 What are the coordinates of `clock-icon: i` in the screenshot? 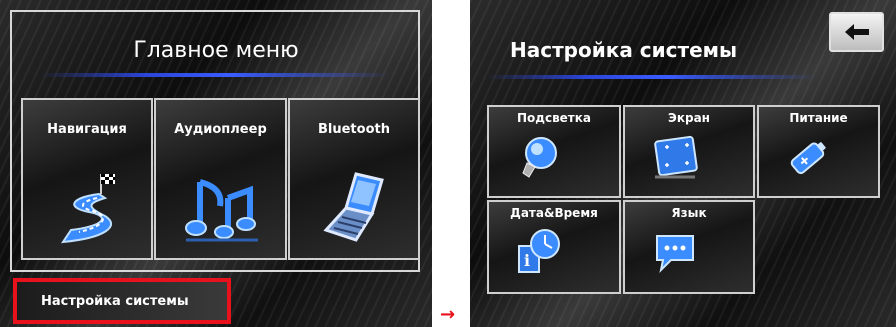 It's located at (539, 251).